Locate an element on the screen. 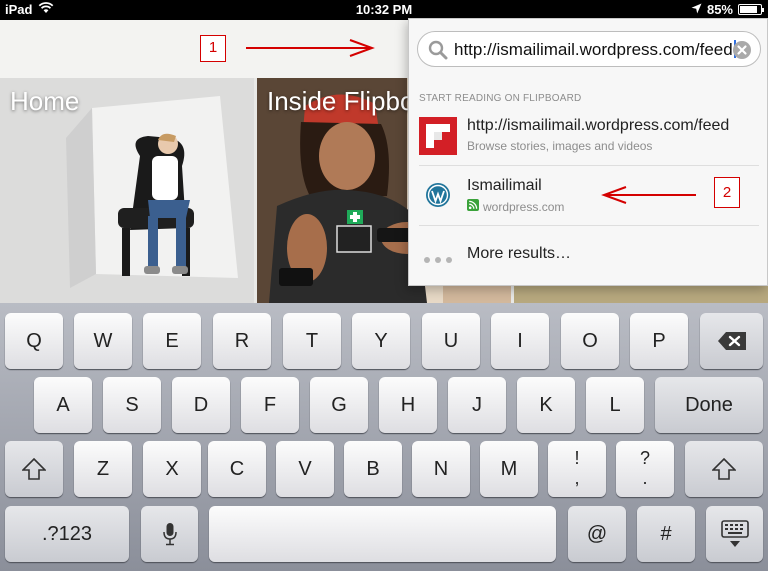 This screenshot has height=571, width=768. location-arrow-icon is located at coordinates (696, 9).